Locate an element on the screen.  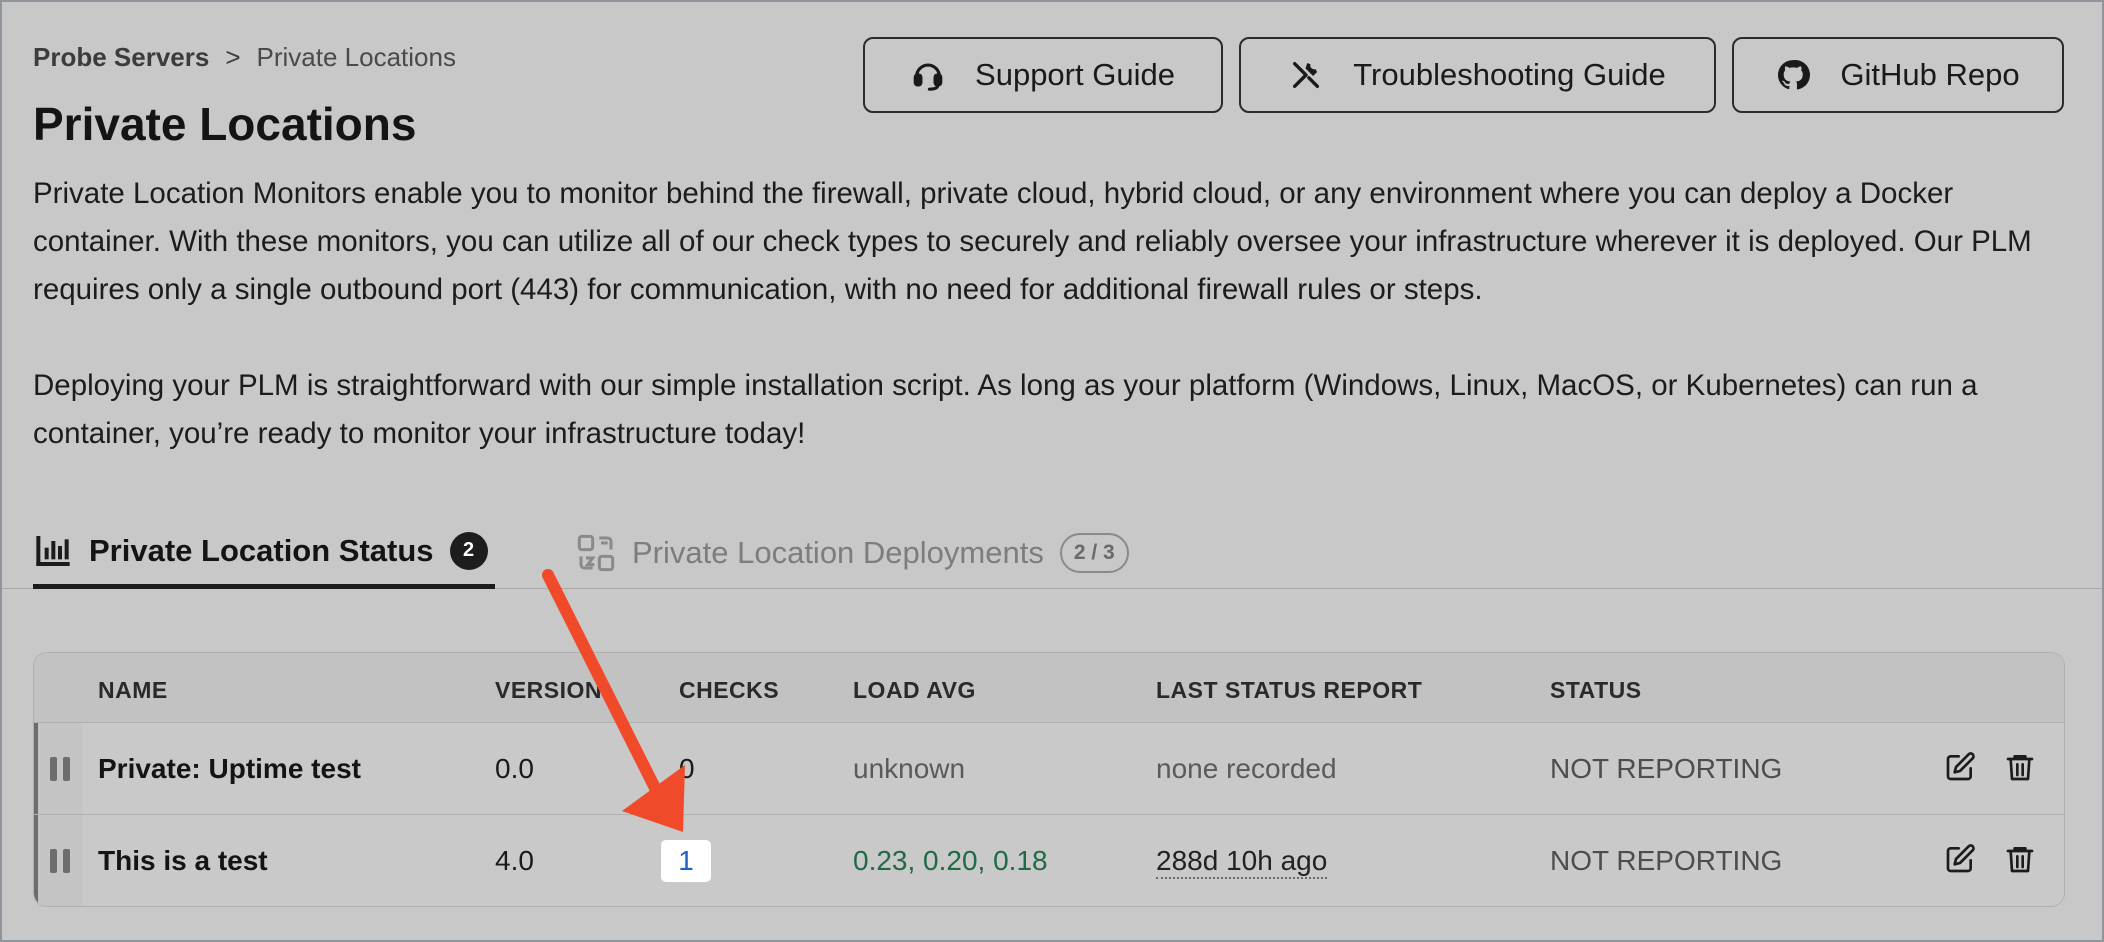
row-checks: 0 is located at coordinates (687, 768).